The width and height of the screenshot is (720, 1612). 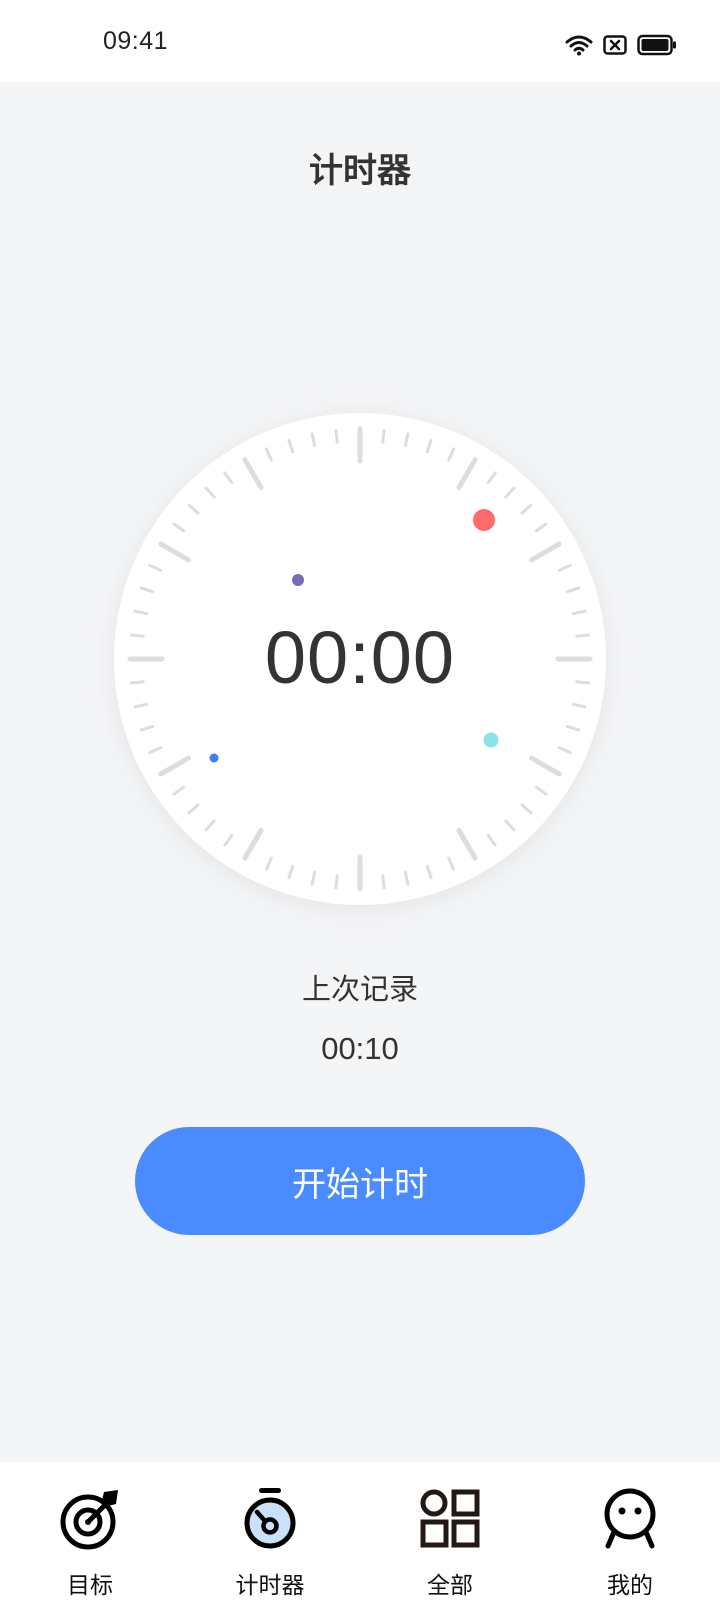 I want to click on tab-label-profile: 我的, so click(x=630, y=1586).